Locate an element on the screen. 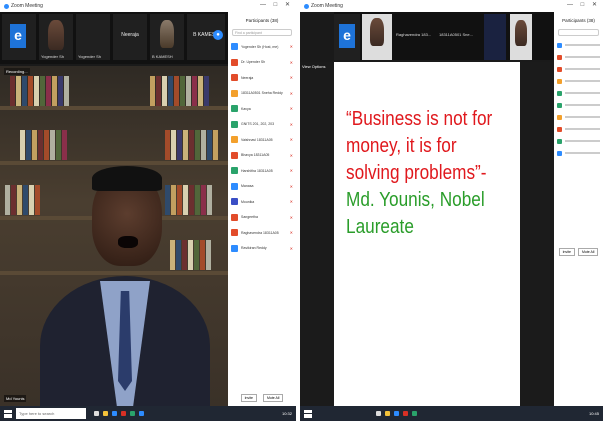 The height and width of the screenshot is (421, 603). video-tile: B KAMESH is located at coordinates (167, 37).